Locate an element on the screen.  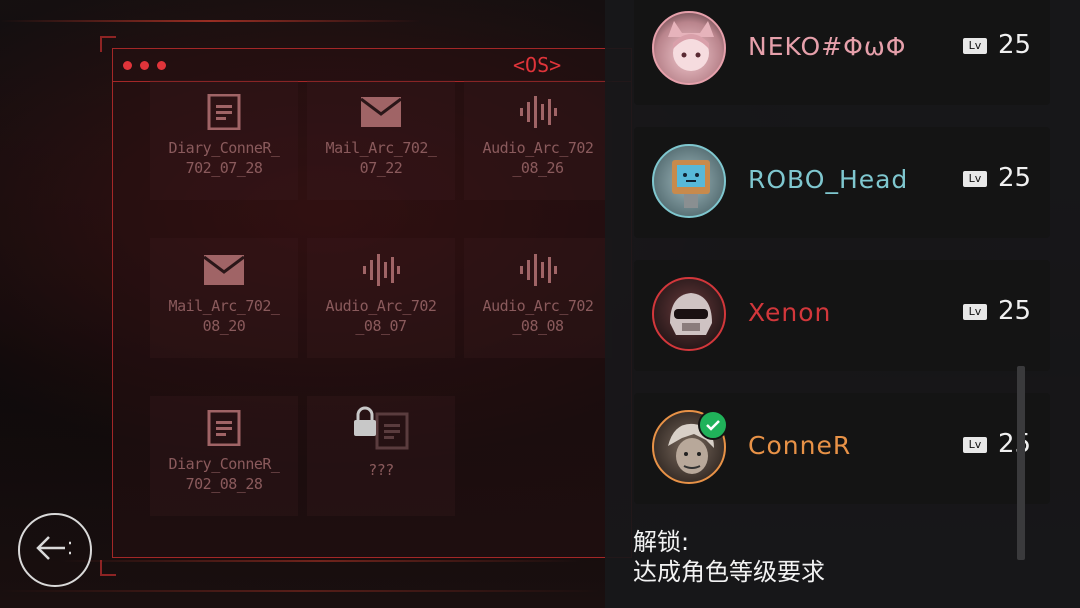
checkmark-icon is located at coordinates (713, 425).